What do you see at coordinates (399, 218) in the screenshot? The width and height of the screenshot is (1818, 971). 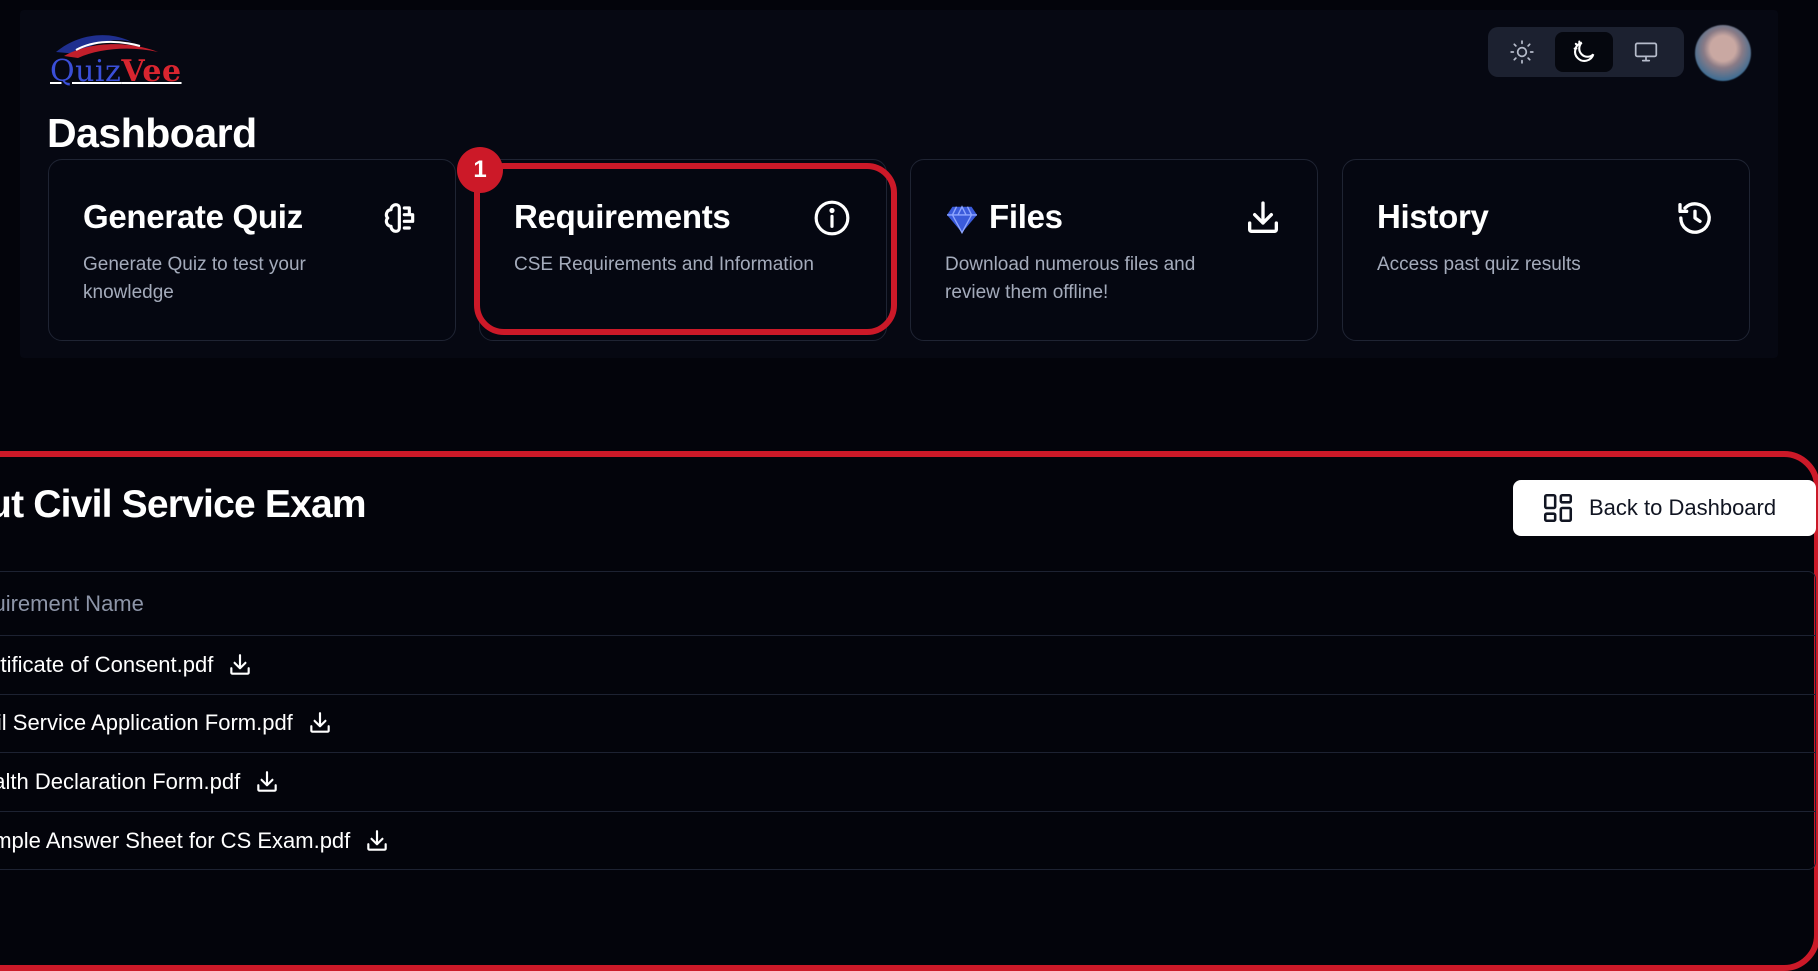 I see `brain-icon` at bounding box center [399, 218].